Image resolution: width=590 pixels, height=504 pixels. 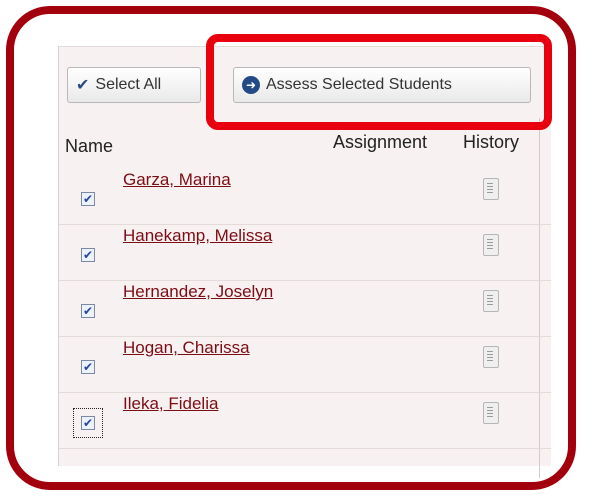 What do you see at coordinates (305, 420) in the screenshot?
I see `table-row: ✔ Ileka, Fidelia` at bounding box center [305, 420].